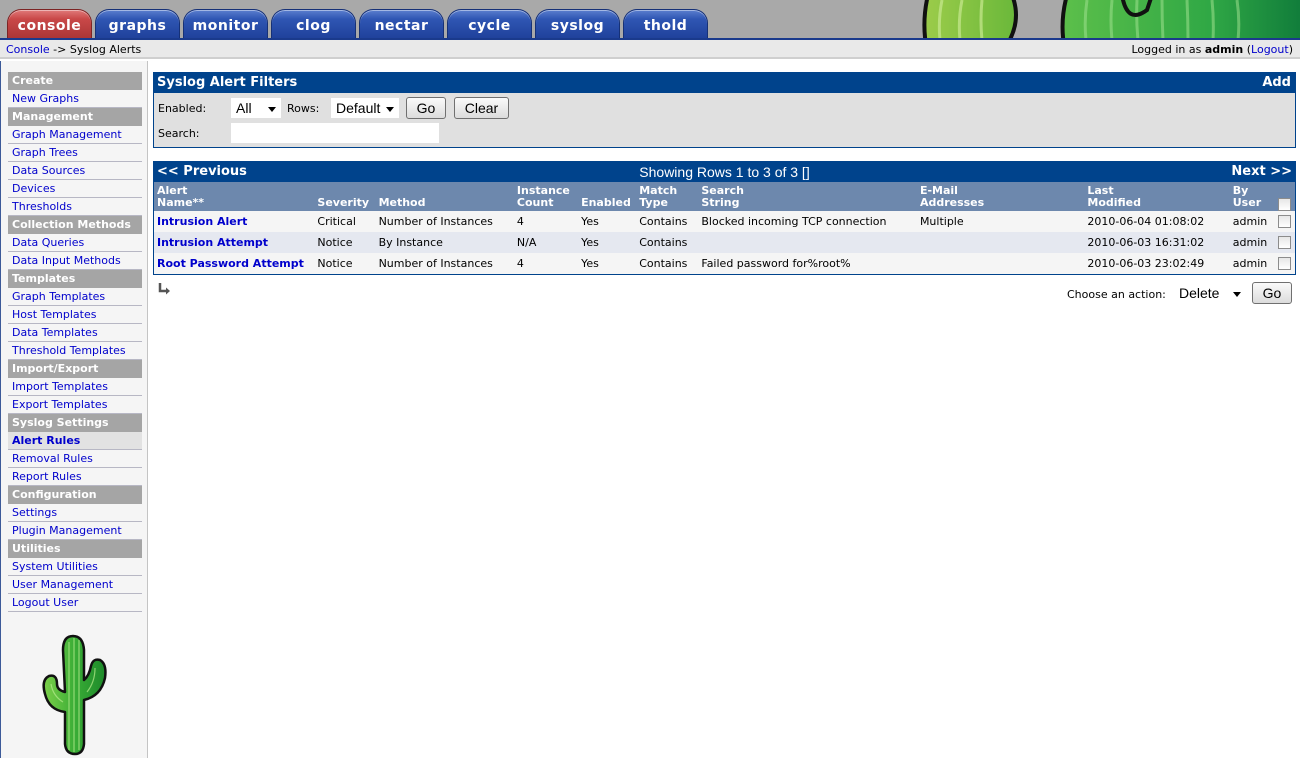 This screenshot has height=759, width=1300. I want to click on alert-name-link: Root Password Attempt, so click(230, 263).